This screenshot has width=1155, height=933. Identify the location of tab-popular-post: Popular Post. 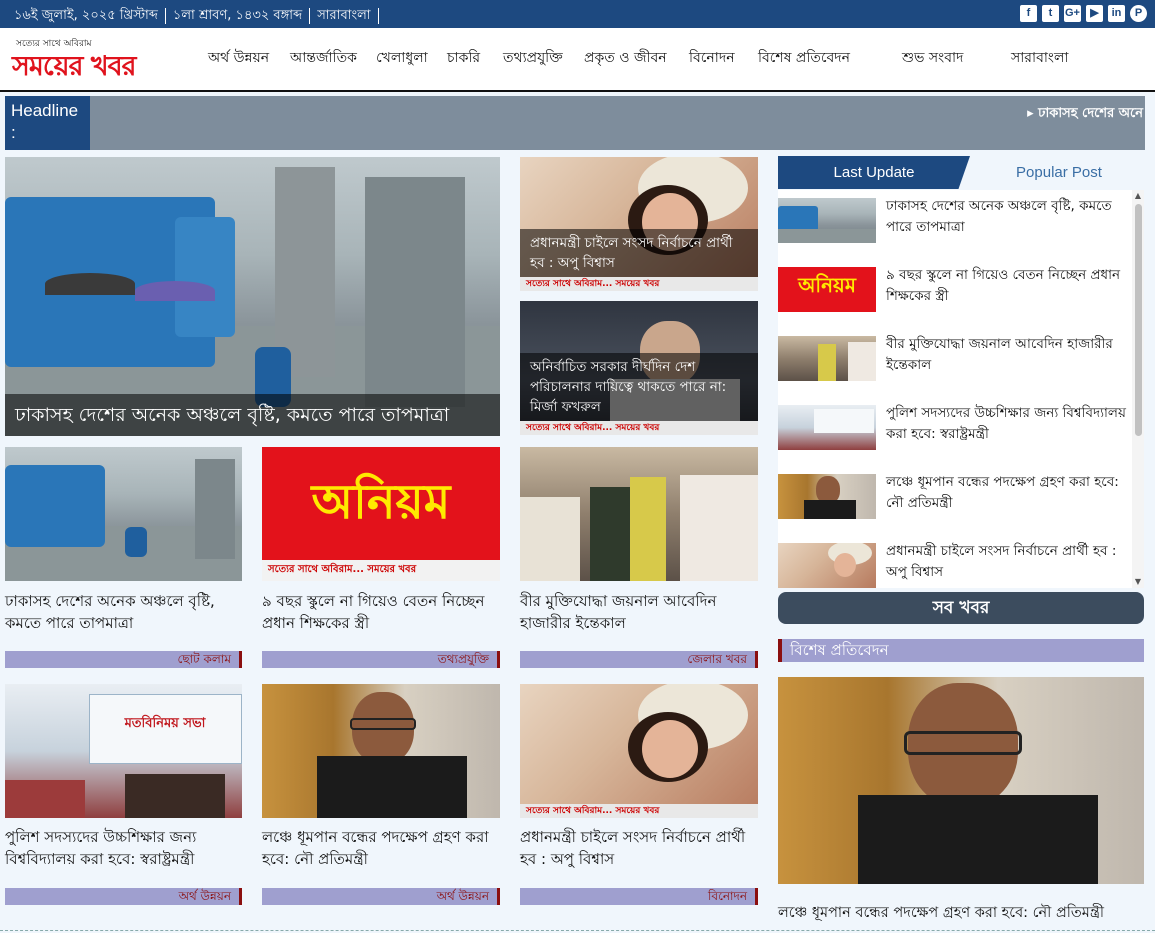
(1059, 172).